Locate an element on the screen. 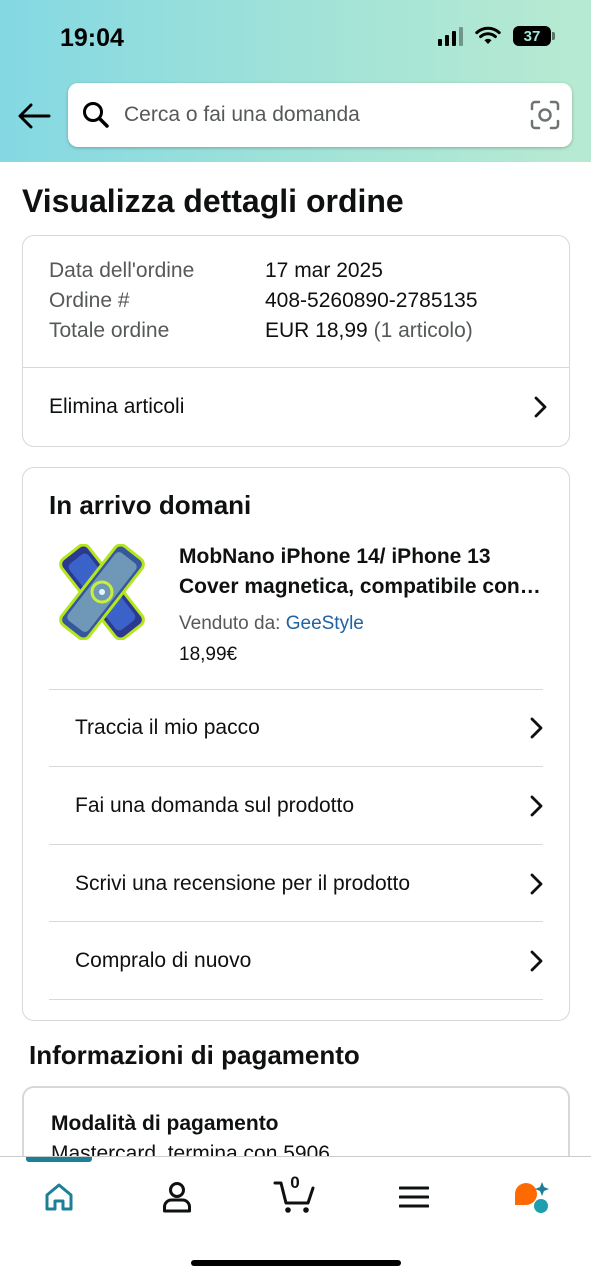 The image size is (591, 1280). track-package-button: Traccia il mio pacco is located at coordinates (309, 728).